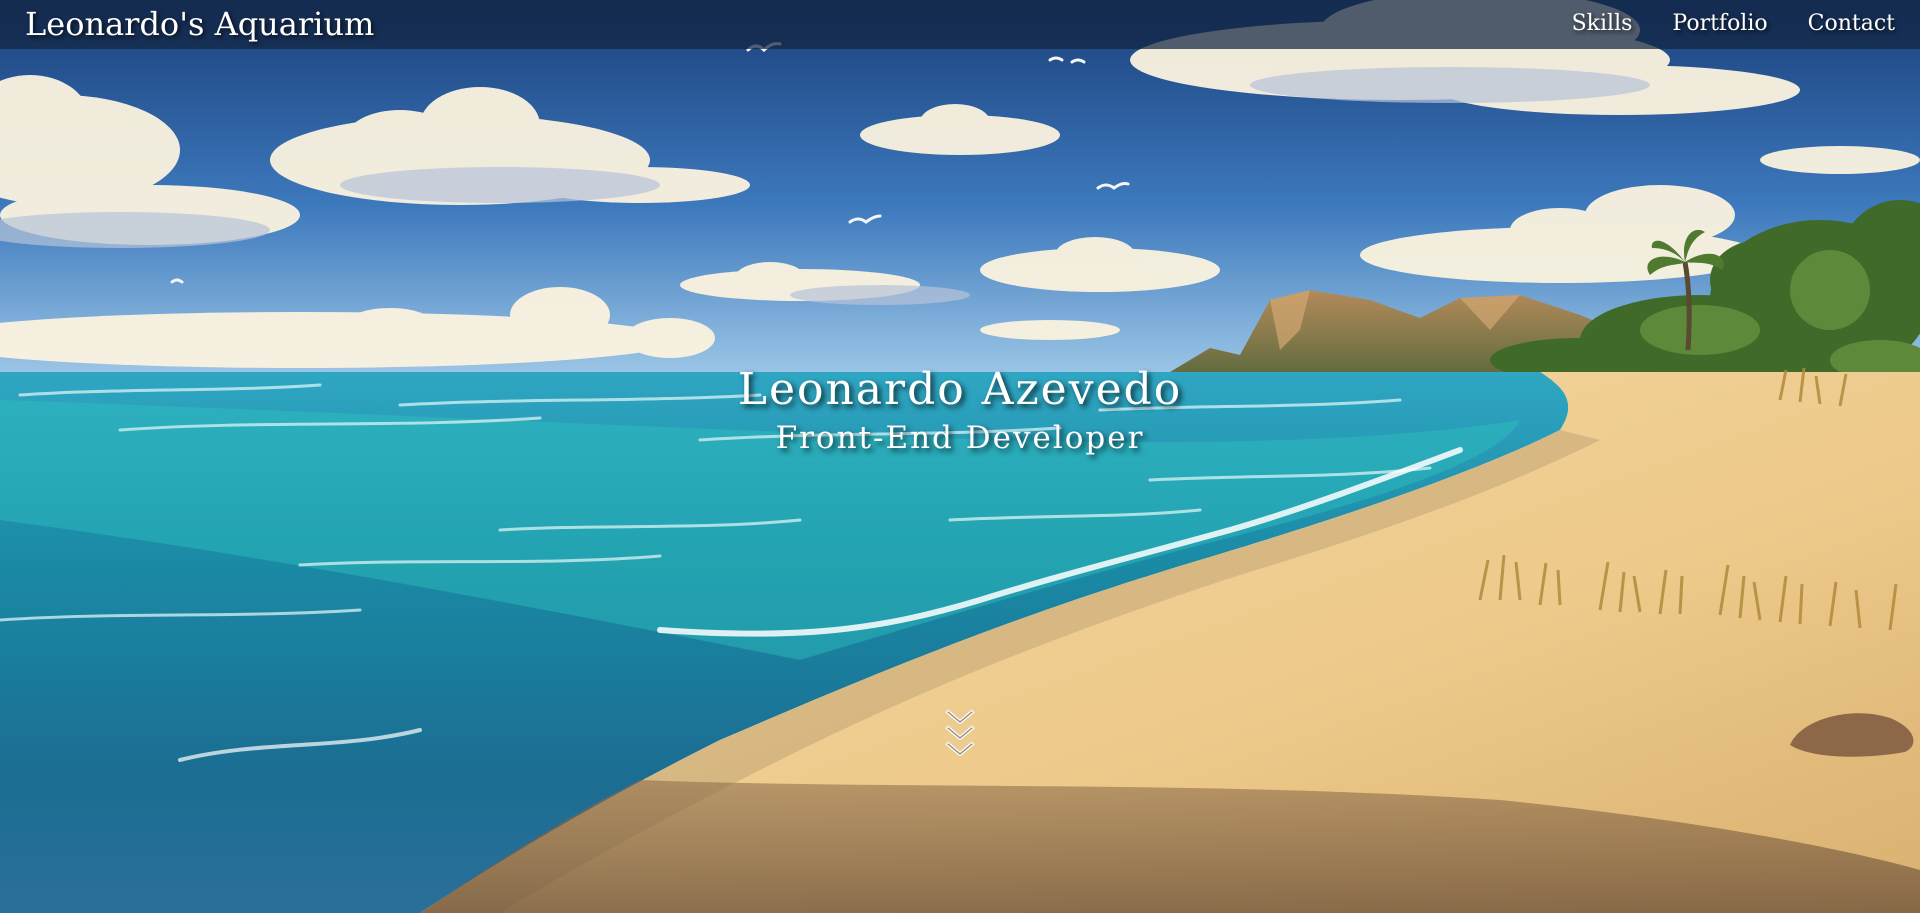 This screenshot has height=913, width=1920. What do you see at coordinates (1851, 24) in the screenshot?
I see `nav-link-contact: Contact` at bounding box center [1851, 24].